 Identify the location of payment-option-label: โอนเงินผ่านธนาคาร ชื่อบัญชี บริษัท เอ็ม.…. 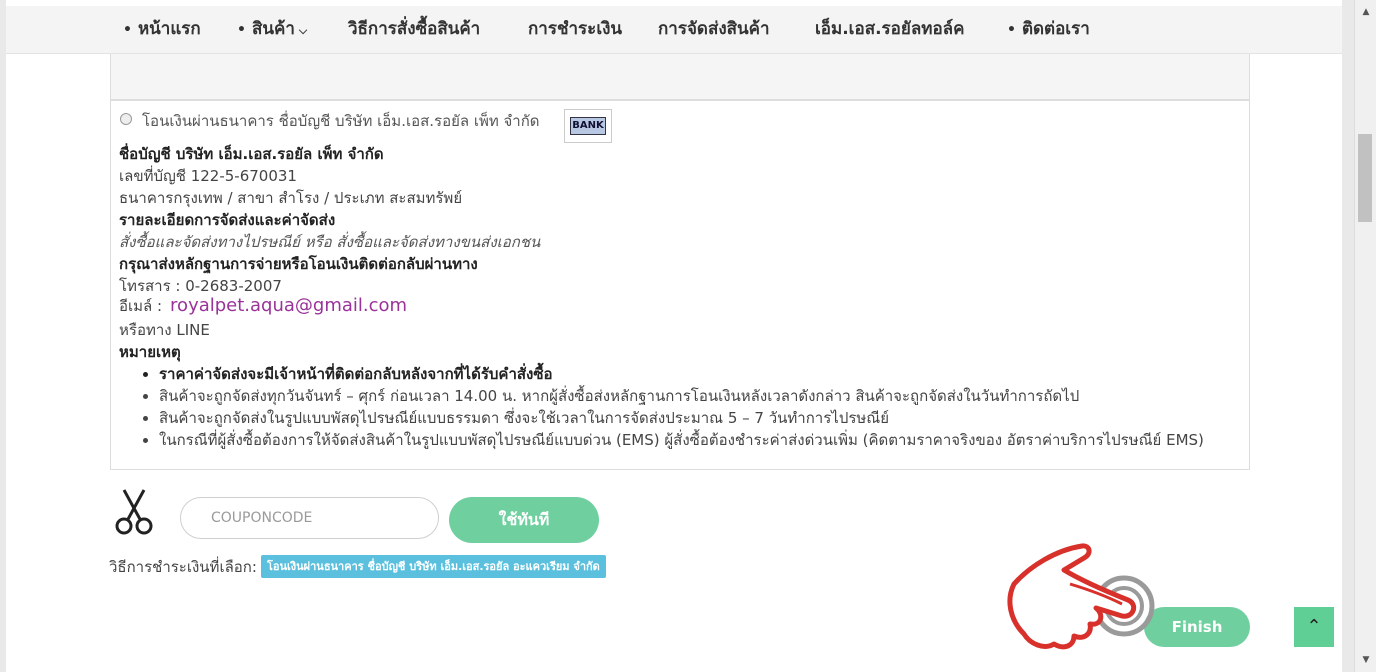
(341, 121).